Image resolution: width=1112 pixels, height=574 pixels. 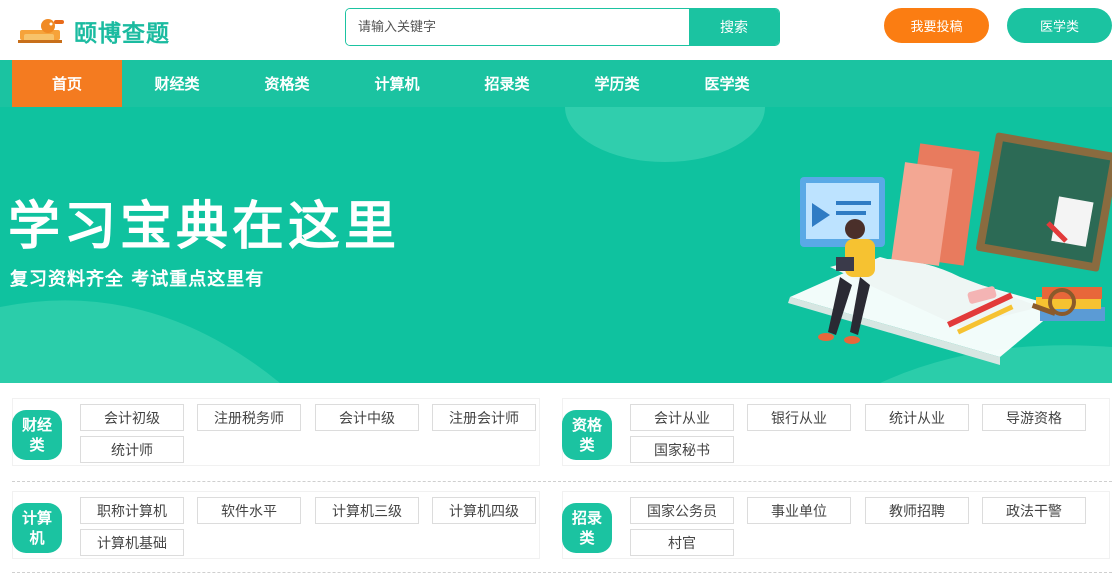 I want to click on search-box: 搜索, so click(x=562, y=27).